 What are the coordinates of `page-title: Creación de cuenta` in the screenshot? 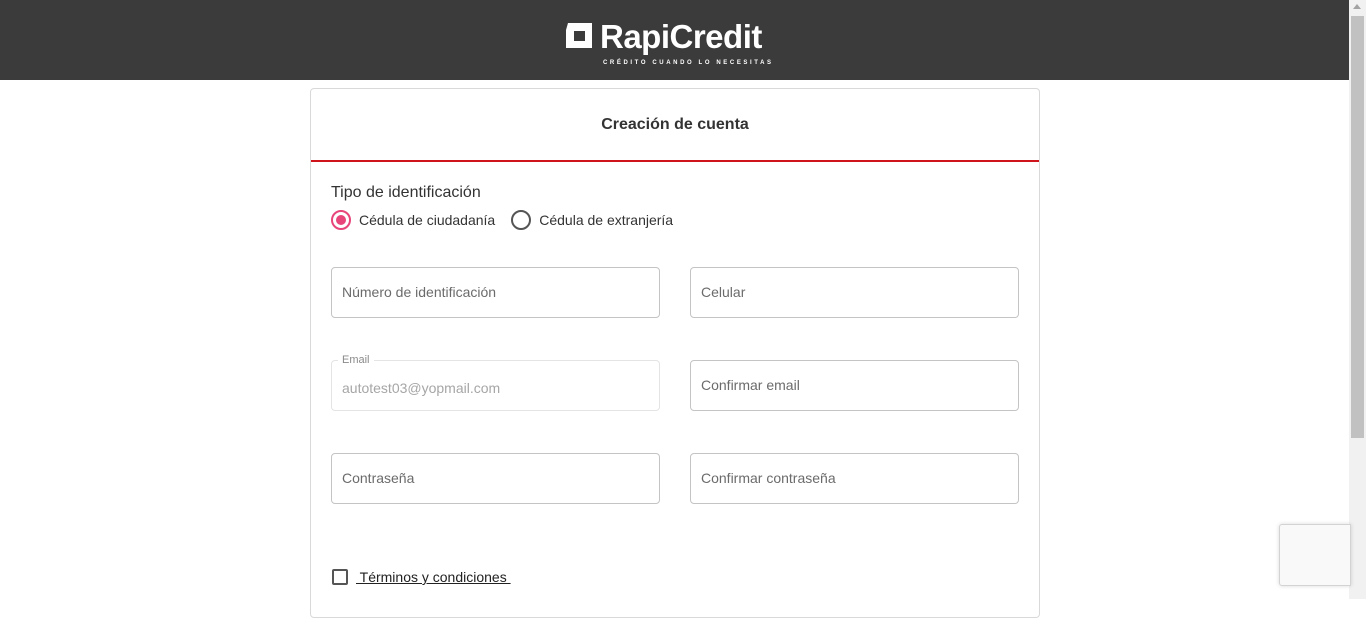 It's located at (675, 124).